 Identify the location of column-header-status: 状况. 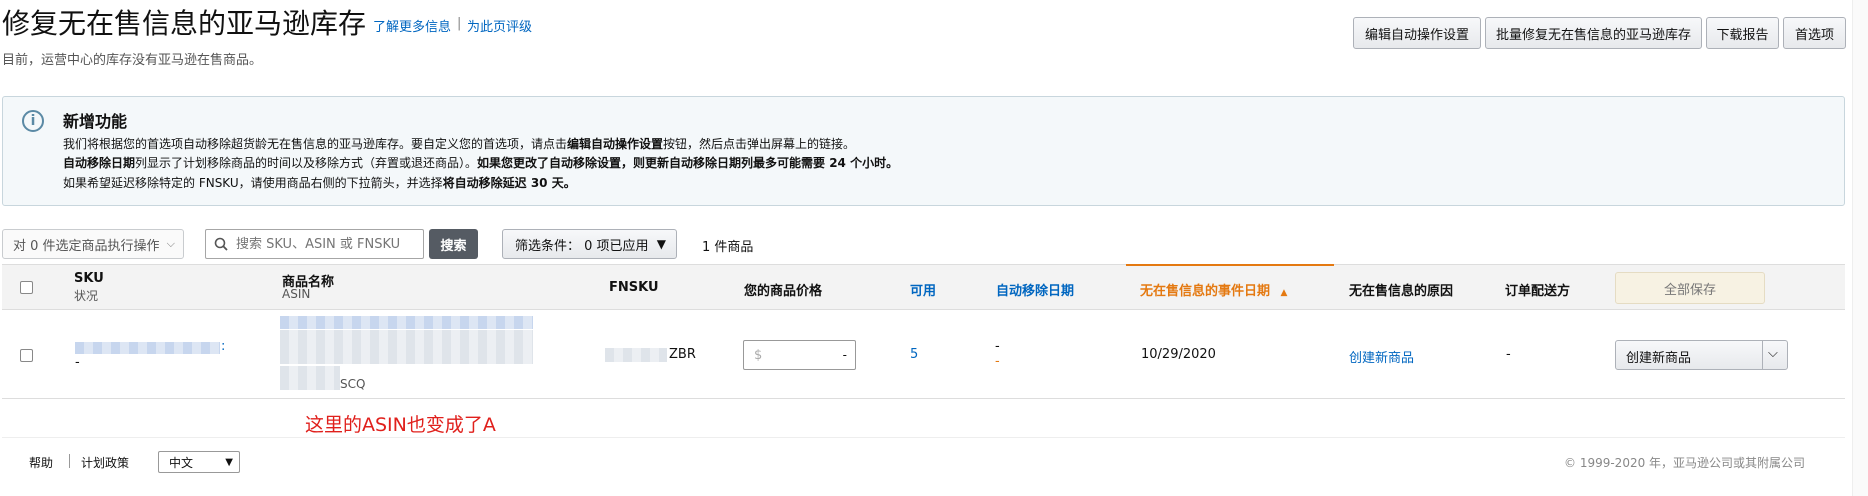
(86, 296).